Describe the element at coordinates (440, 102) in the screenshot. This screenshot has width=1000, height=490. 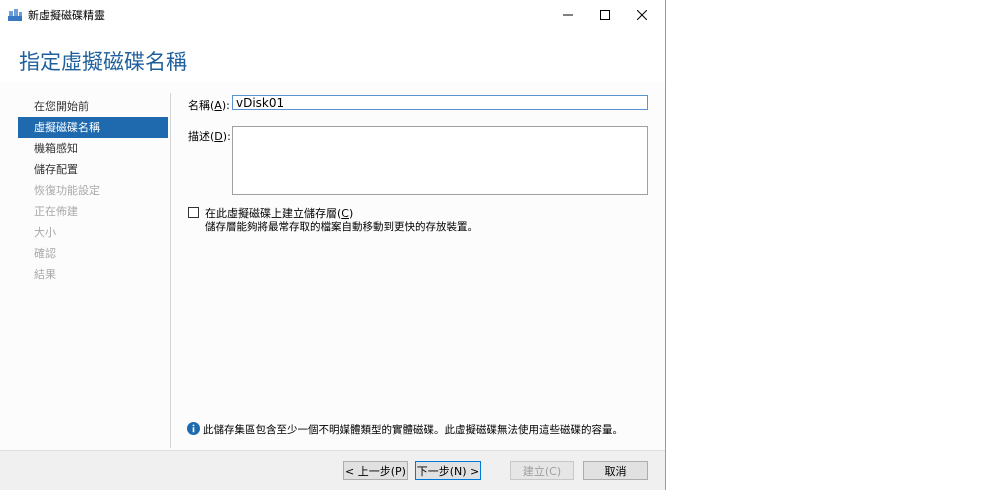
I see `name-input` at that location.